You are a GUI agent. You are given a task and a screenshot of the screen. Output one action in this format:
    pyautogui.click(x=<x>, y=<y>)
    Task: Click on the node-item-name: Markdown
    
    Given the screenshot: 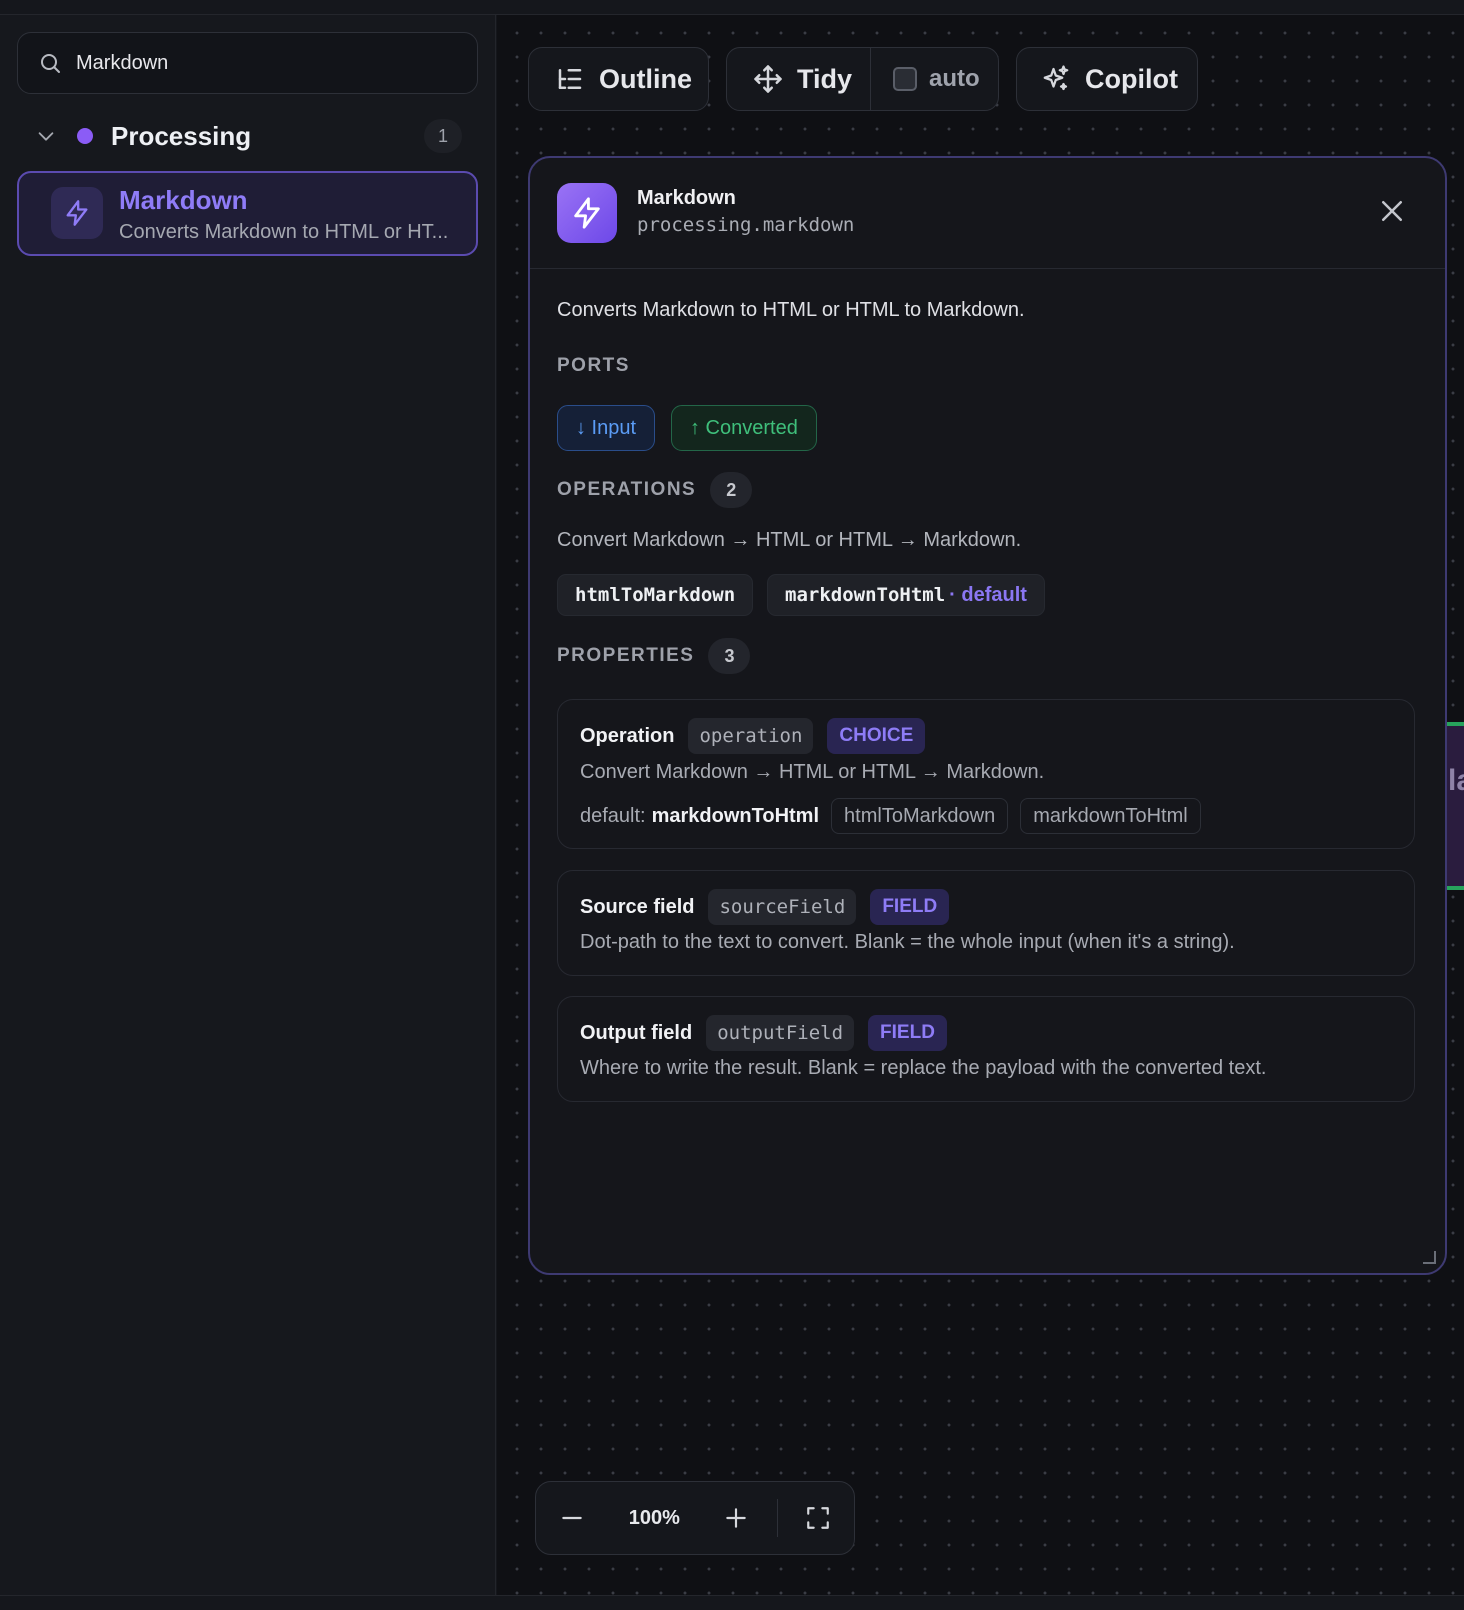 What is the action you would take?
    pyautogui.click(x=183, y=200)
    